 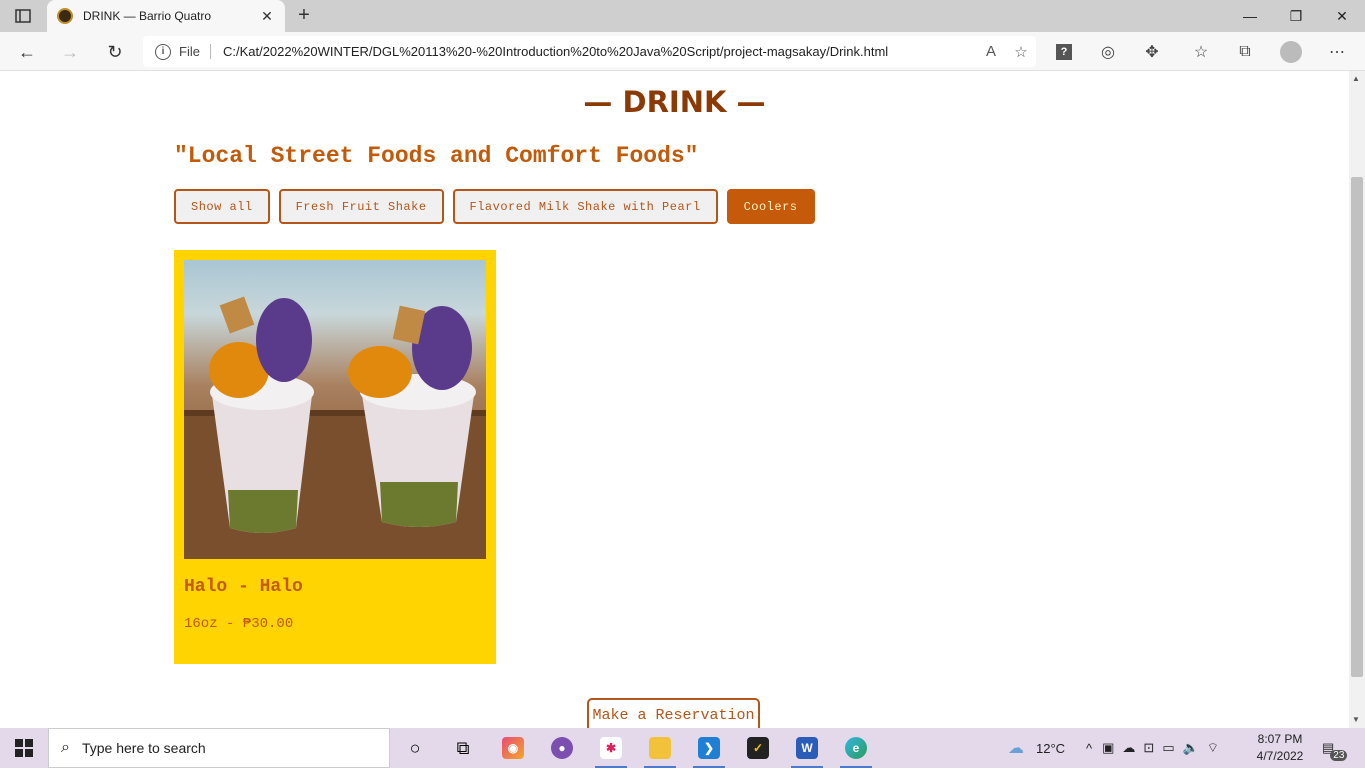 I want to click on back-button: ←, so click(x=27, y=52).